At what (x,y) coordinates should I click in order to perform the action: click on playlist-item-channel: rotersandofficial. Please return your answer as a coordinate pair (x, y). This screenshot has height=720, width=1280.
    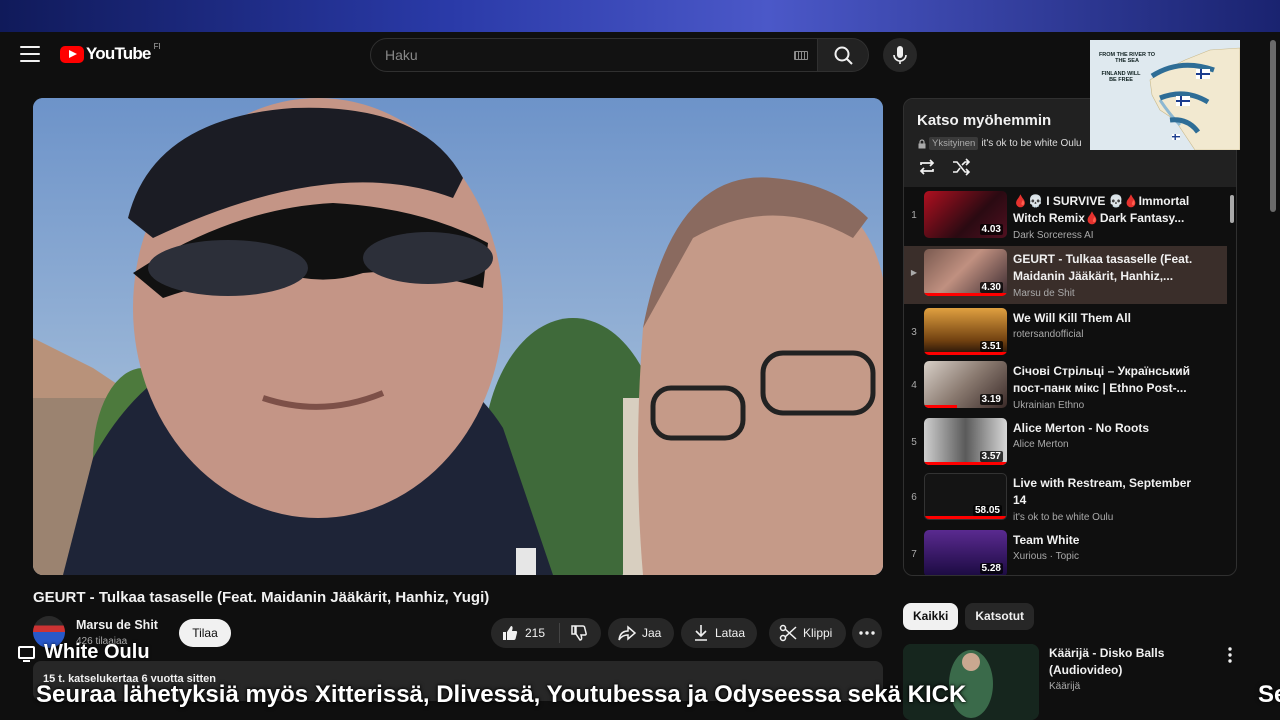
    Looking at the image, I should click on (1048, 334).